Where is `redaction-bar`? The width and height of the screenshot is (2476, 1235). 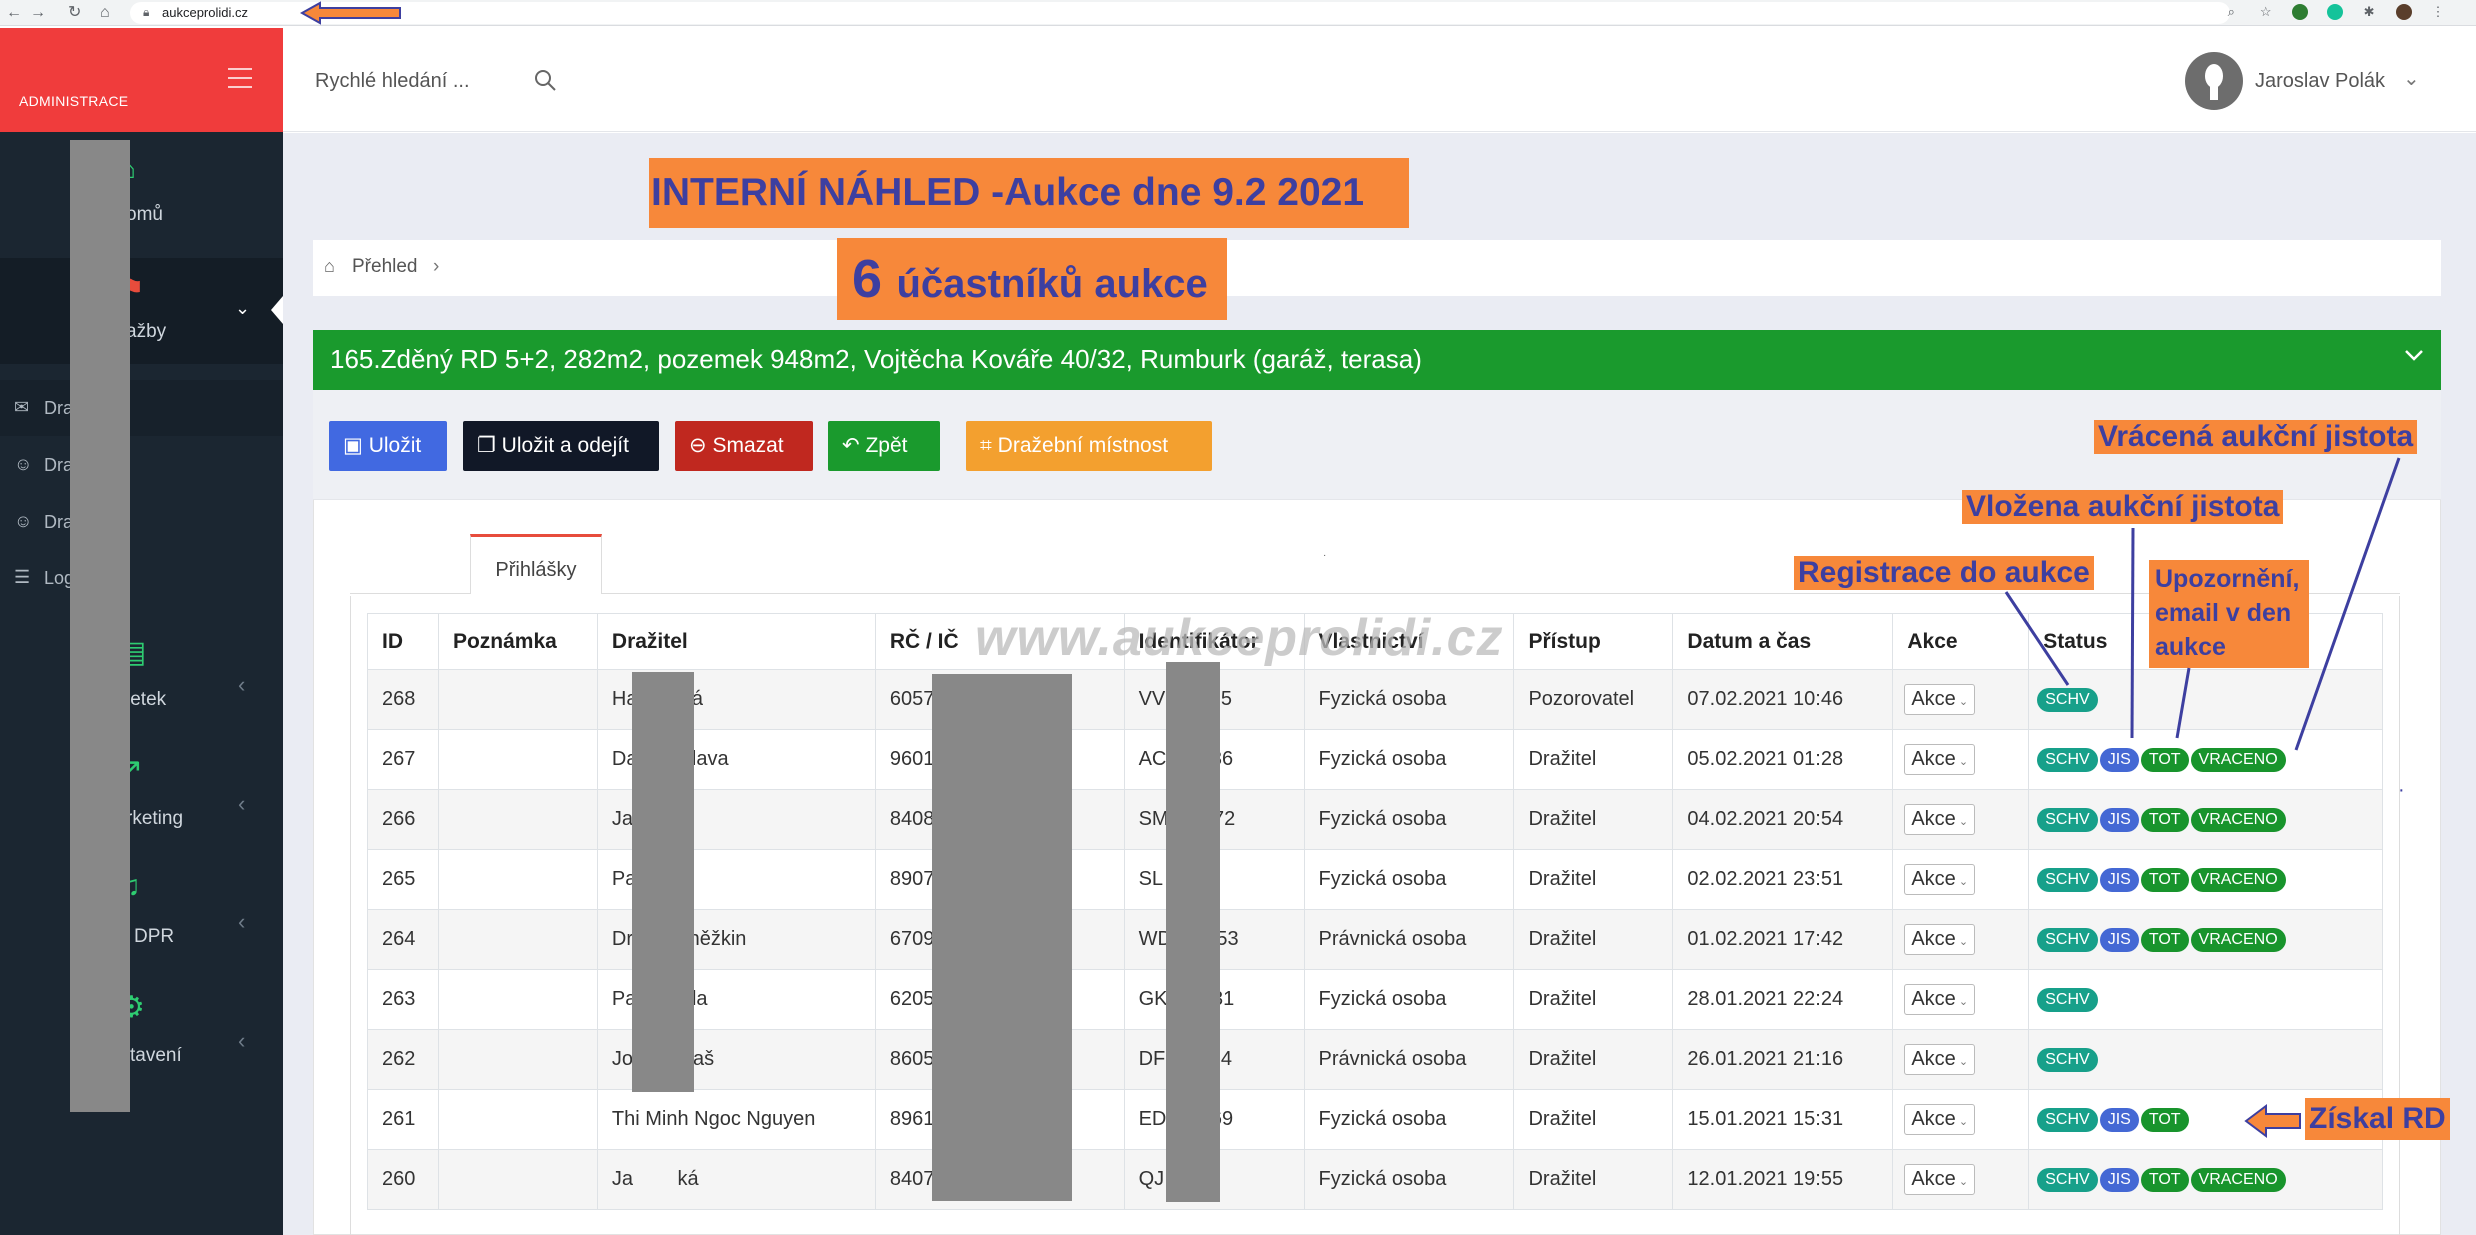 redaction-bar is located at coordinates (100, 626).